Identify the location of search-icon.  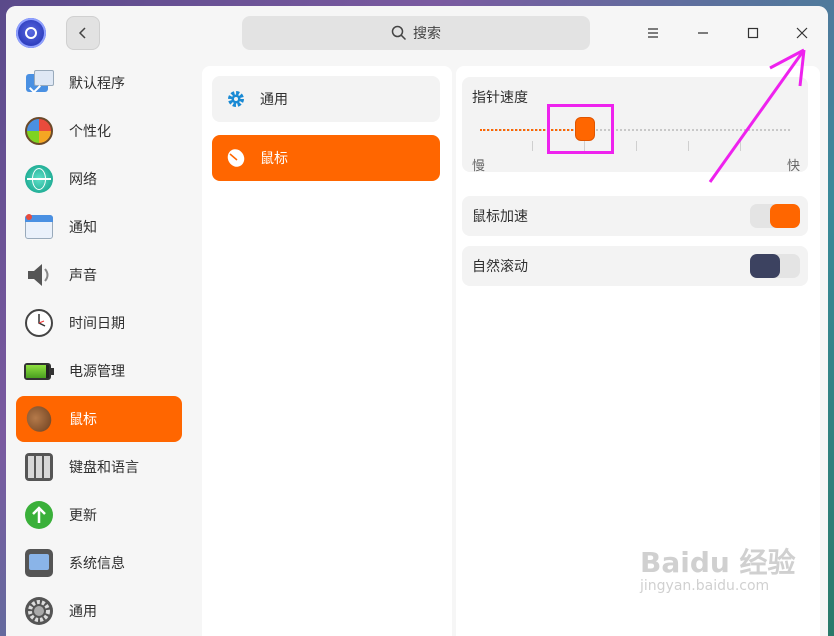
(399, 33).